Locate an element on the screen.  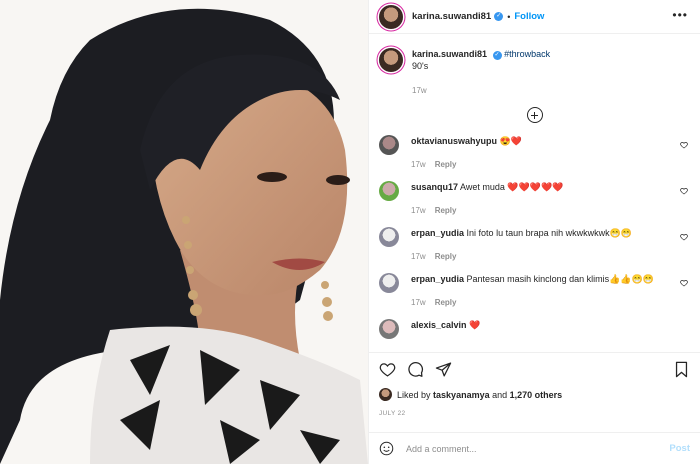
likes-summary: Liked by taskyanamya and 1,270 others is located at coordinates (470, 394).